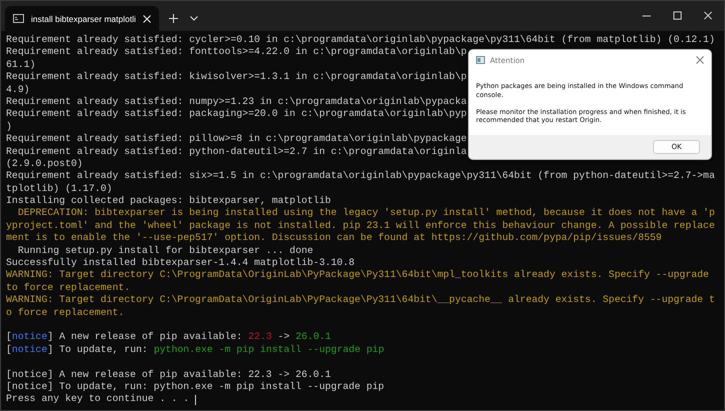  What do you see at coordinates (360, 226) in the screenshot?
I see `console-line: yproject.toml' and the 'wheel' package is not installed. pip 23.1 will enforce this behaviour change. A possible replace` at bounding box center [360, 226].